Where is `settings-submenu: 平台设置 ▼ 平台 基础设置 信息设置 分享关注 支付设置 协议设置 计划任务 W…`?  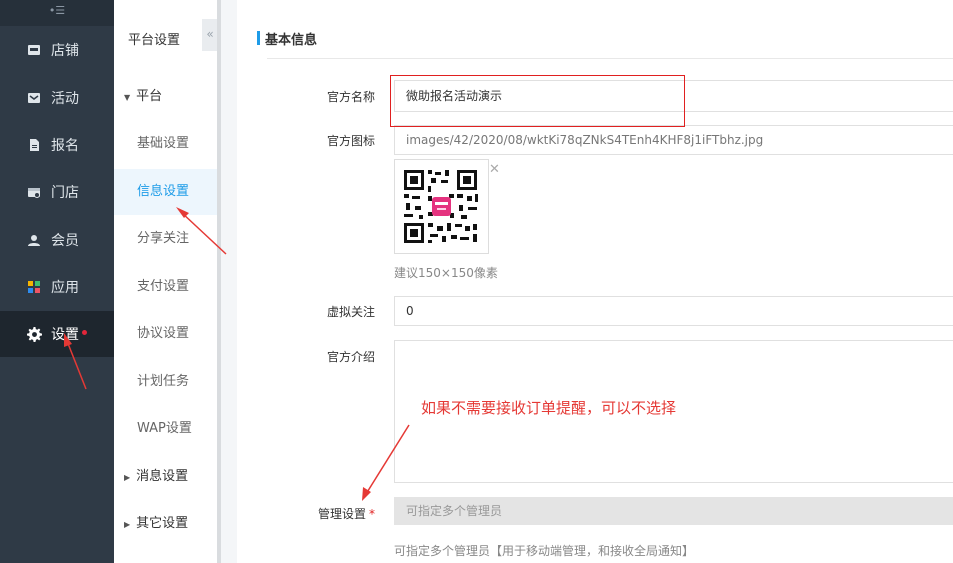
settings-submenu: 平台设置 ▼ 平台 基础设置 信息设置 分享关注 支付设置 协议设置 计划任务 W… is located at coordinates (165, 281).